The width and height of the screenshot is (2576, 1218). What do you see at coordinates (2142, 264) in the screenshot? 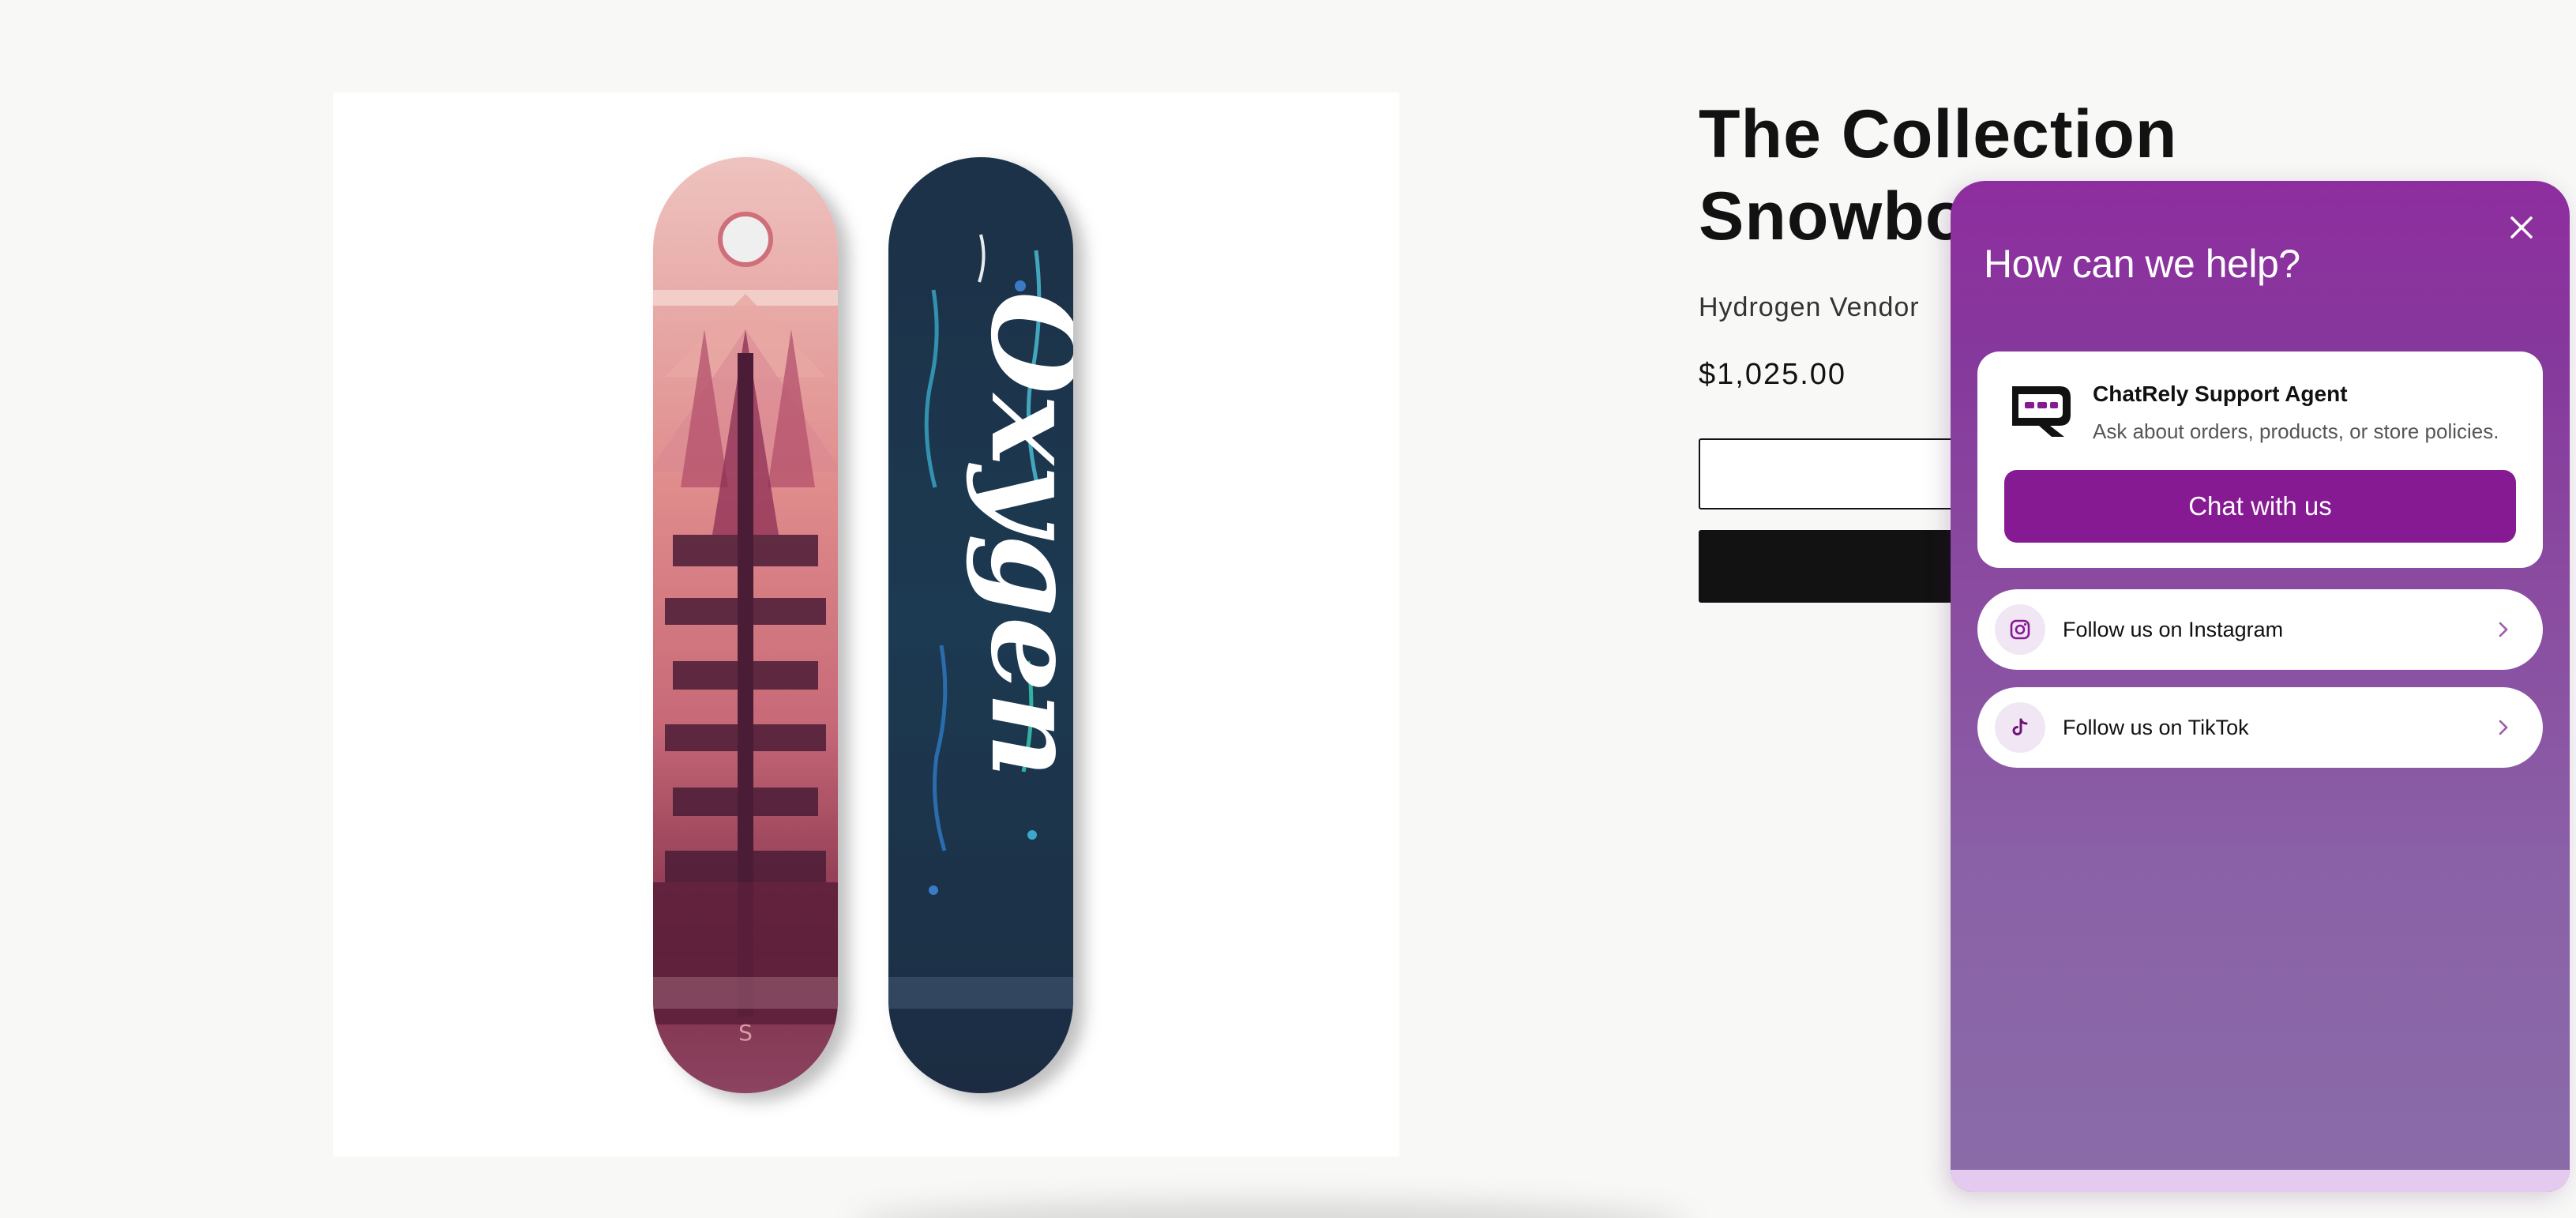
I see `help-heading: How can we help?` at bounding box center [2142, 264].